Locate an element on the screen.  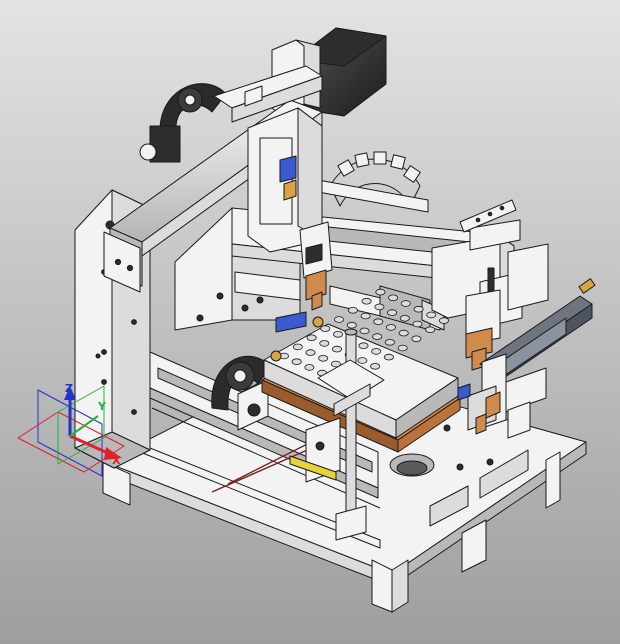
sensor-block is located at coordinates (288, 169).